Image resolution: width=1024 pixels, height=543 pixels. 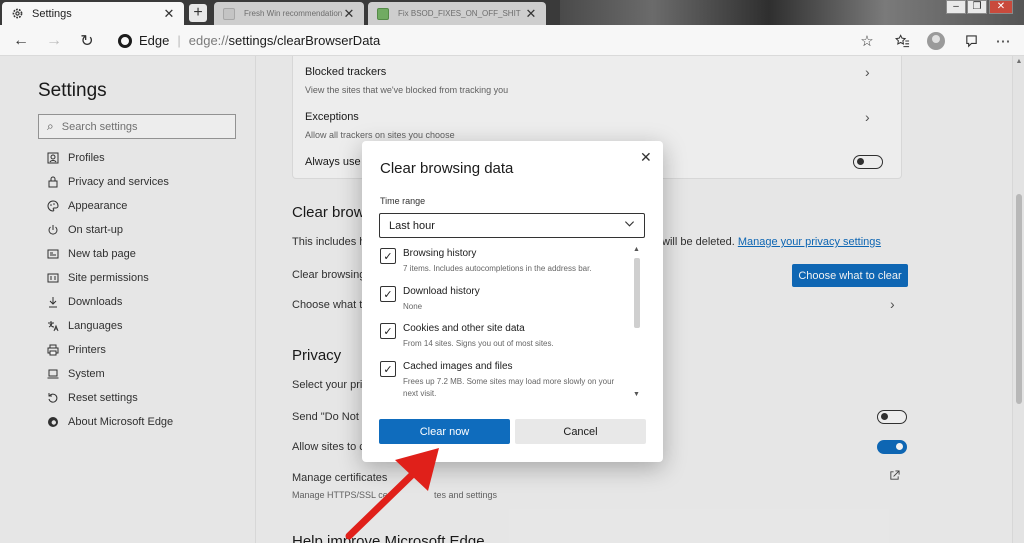 What do you see at coordinates (392, 494) in the screenshot?
I see `red-arrow-annotation` at bounding box center [392, 494].